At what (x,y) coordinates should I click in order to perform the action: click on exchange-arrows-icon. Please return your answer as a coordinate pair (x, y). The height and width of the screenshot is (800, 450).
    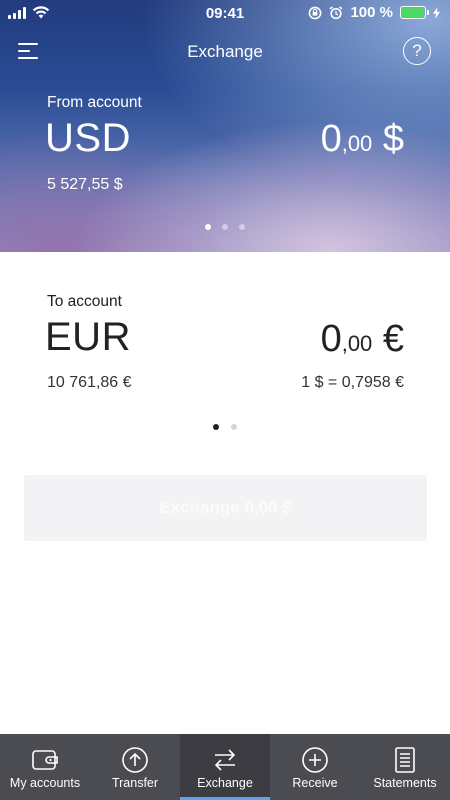
    Looking at the image, I should click on (225, 760).